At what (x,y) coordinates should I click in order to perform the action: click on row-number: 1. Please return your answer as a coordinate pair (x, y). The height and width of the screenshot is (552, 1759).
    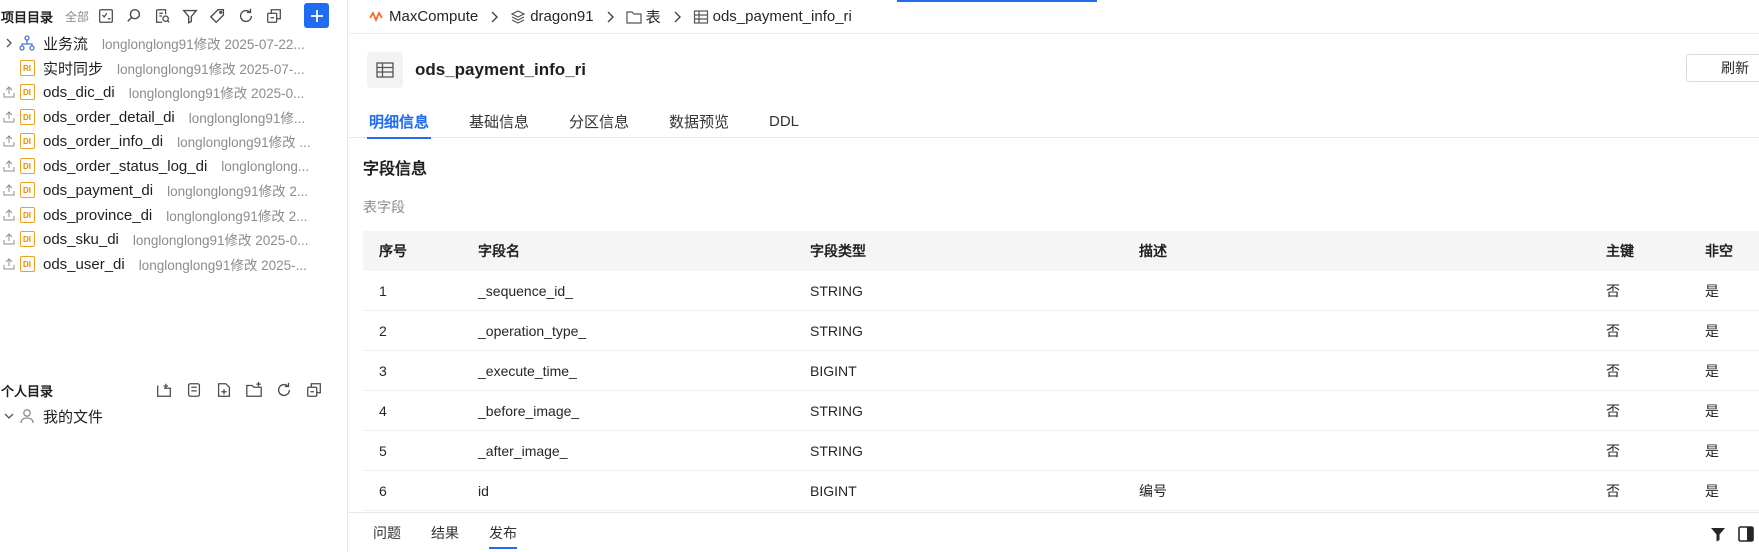
    Looking at the image, I should click on (383, 291).